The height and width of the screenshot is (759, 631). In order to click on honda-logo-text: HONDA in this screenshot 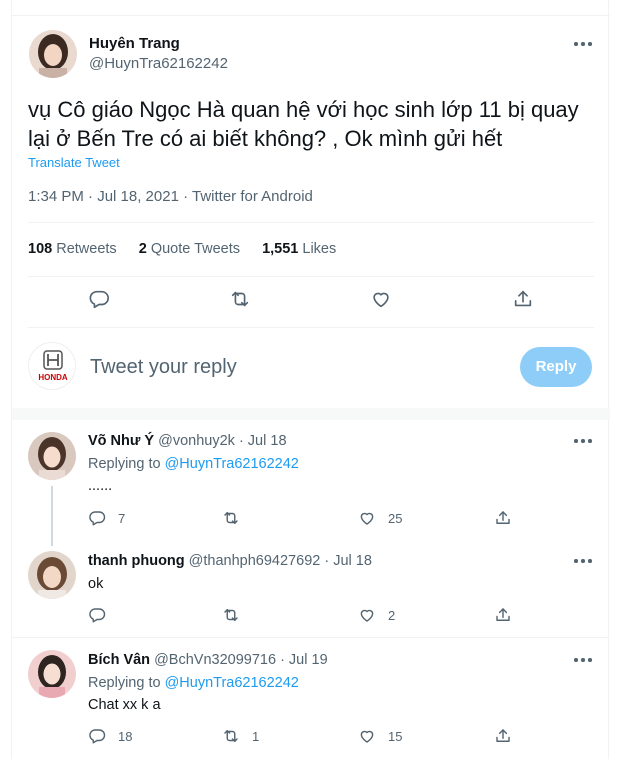, I will do `click(53, 377)`.